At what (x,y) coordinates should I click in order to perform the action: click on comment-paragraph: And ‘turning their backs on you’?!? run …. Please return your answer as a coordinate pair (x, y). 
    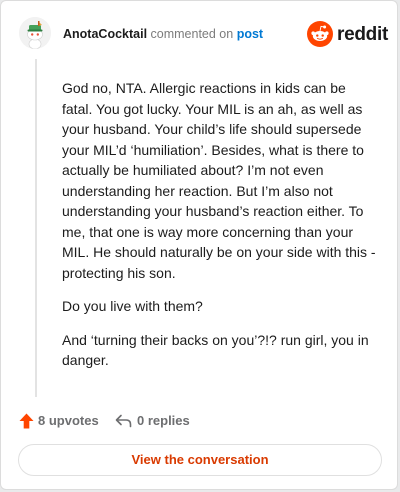
    Looking at the image, I should click on (215, 350).